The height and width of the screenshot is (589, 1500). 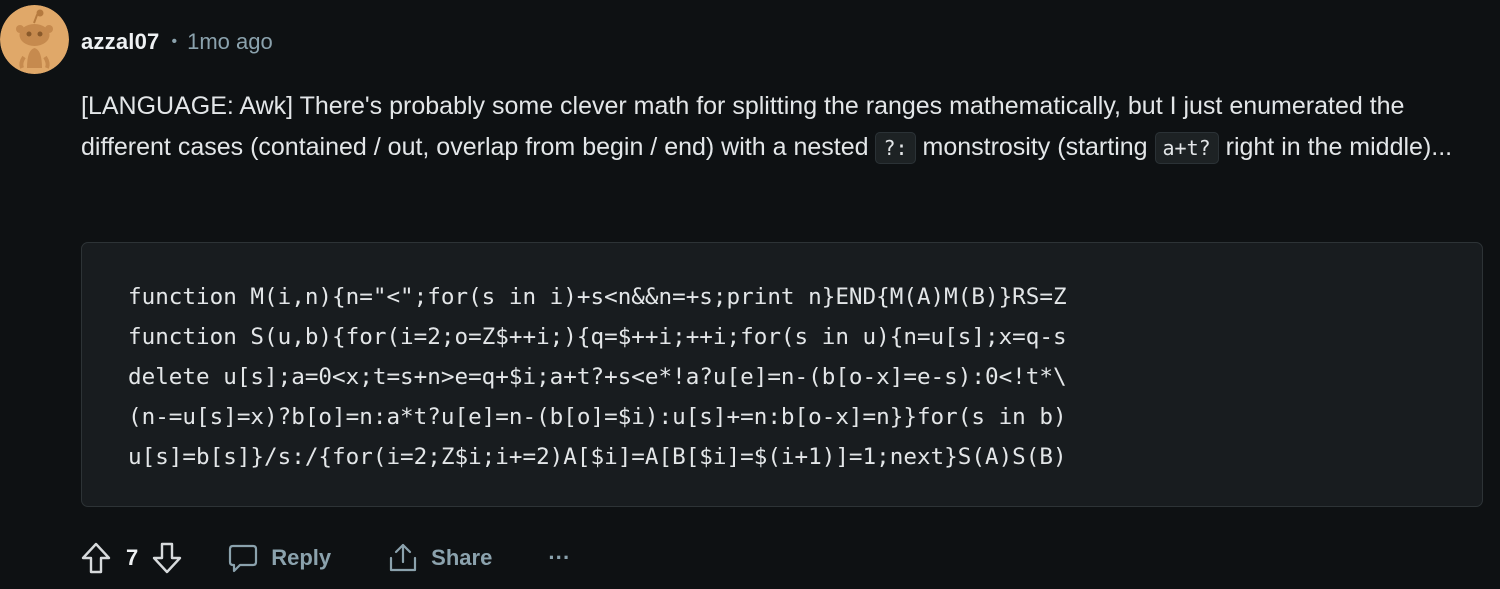 I want to click on avatar, so click(x=34, y=39).